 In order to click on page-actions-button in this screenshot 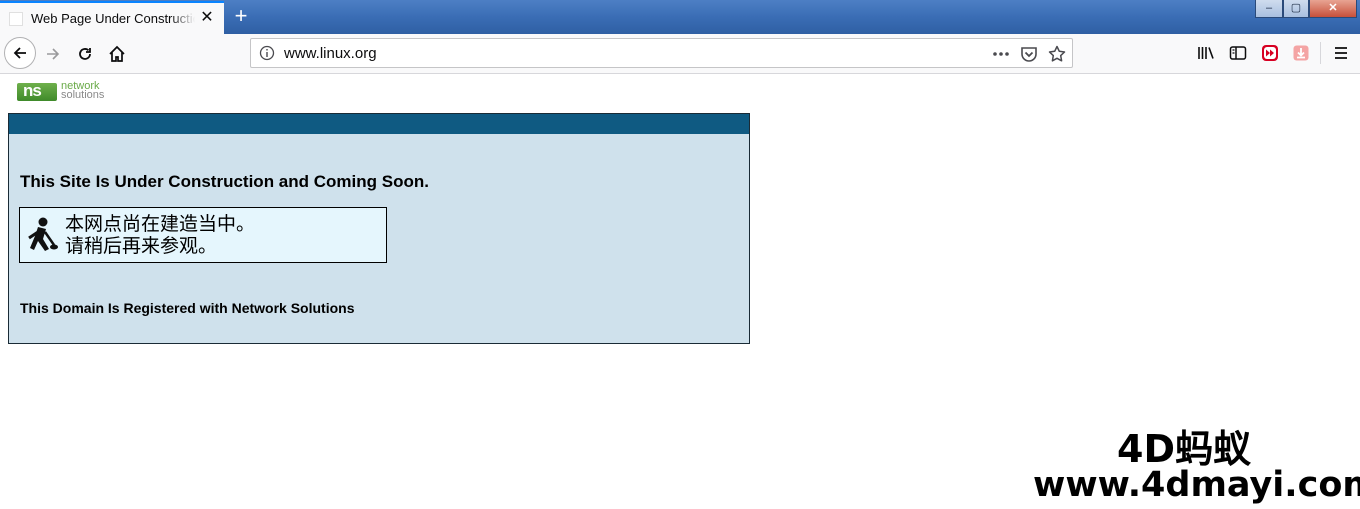, I will do `click(1001, 54)`.